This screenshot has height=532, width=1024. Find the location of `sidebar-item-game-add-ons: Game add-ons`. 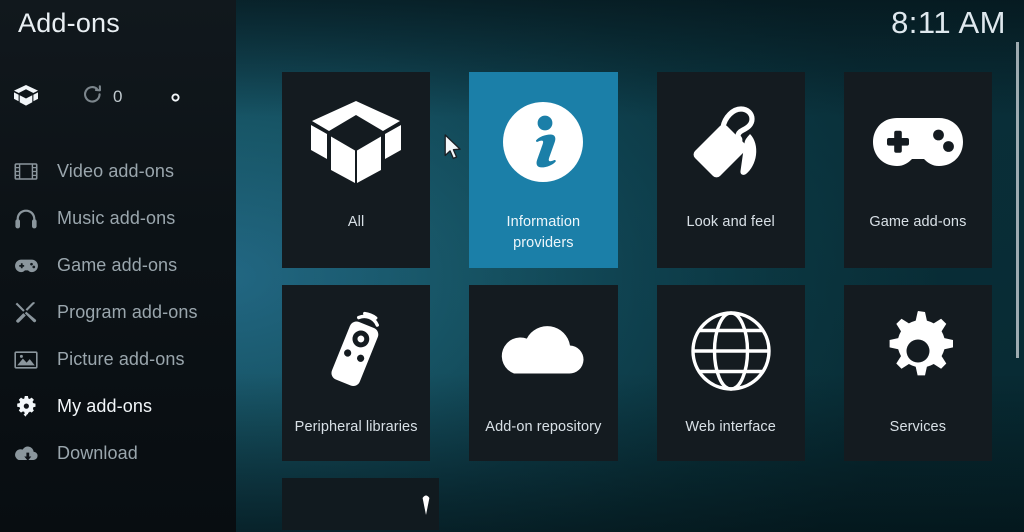

sidebar-item-game-add-ons: Game add-ons is located at coordinates (118, 265).